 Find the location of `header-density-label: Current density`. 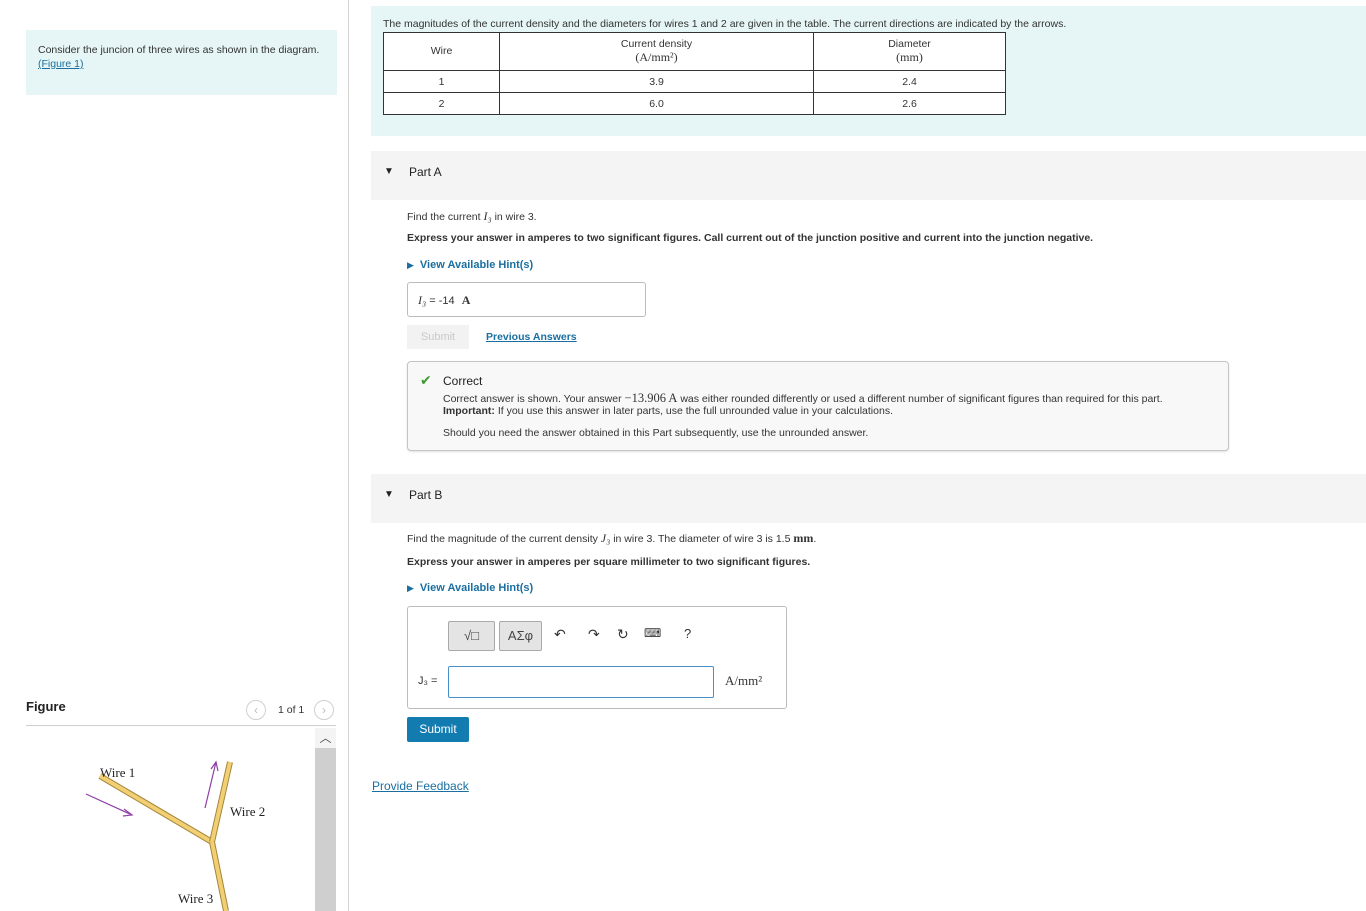

header-density-label: Current density is located at coordinates (656, 44).